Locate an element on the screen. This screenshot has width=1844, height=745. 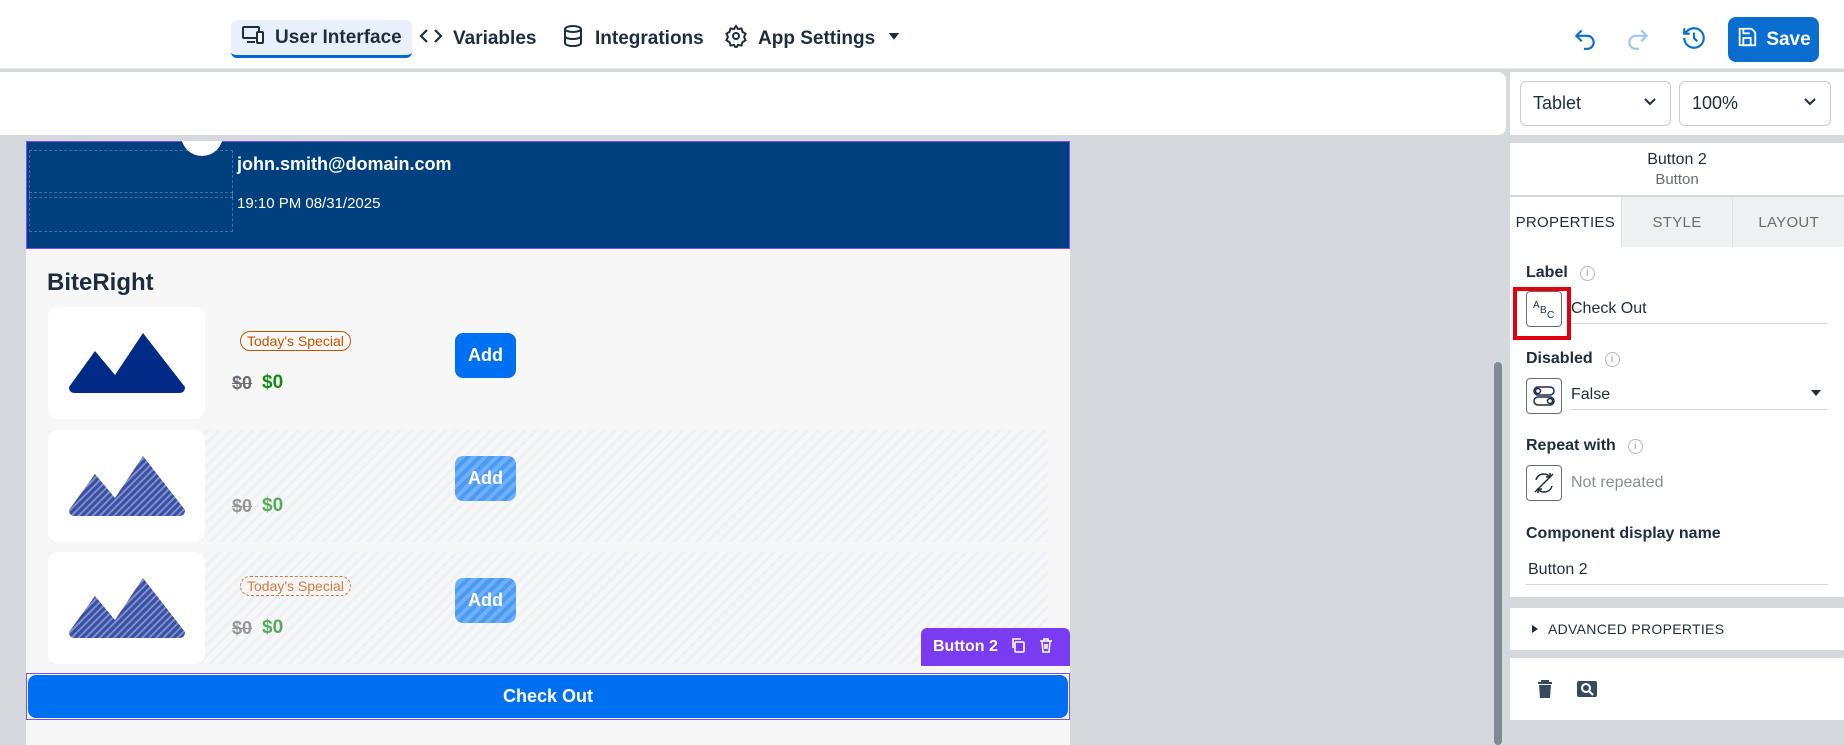
display-name-title-text: Component display name is located at coordinates (1623, 533).